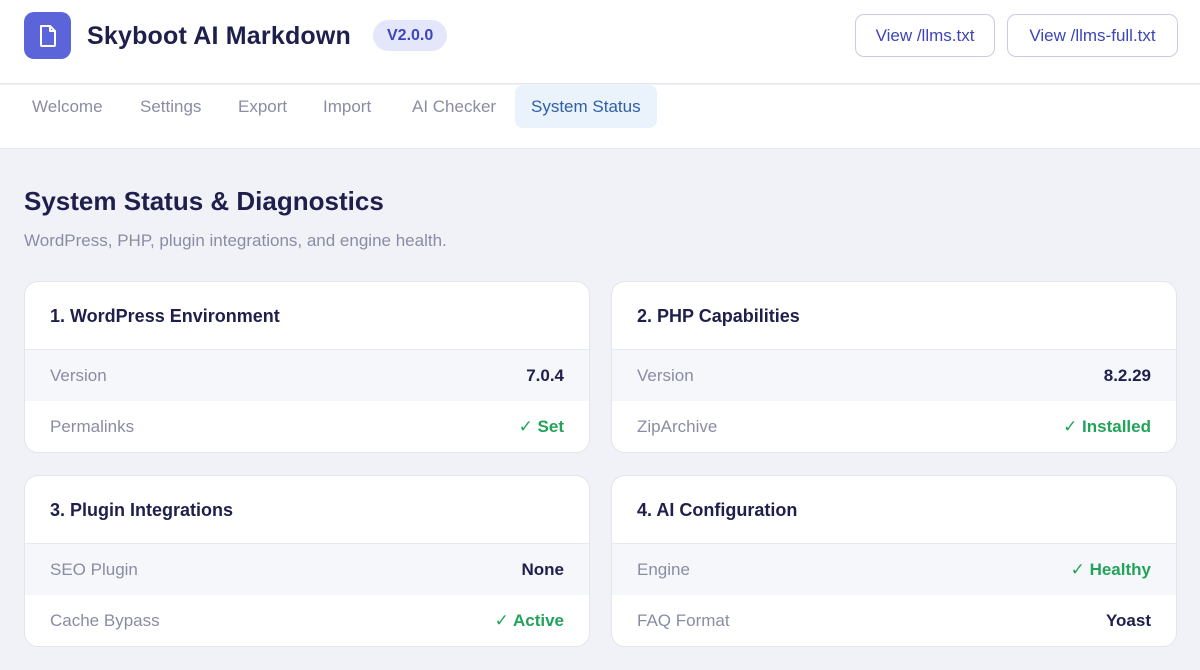 The height and width of the screenshot is (670, 1200). Describe the element at coordinates (410, 35) in the screenshot. I see `version-badge: V2.0.0` at that location.